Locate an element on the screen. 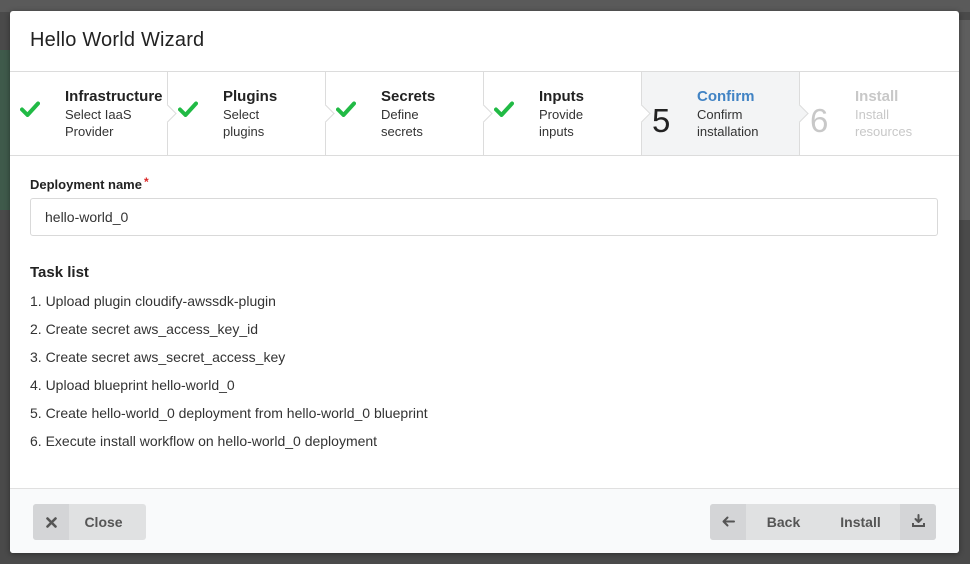 The height and width of the screenshot is (564, 970). step-install: 6 Install Install resources is located at coordinates (879, 113).